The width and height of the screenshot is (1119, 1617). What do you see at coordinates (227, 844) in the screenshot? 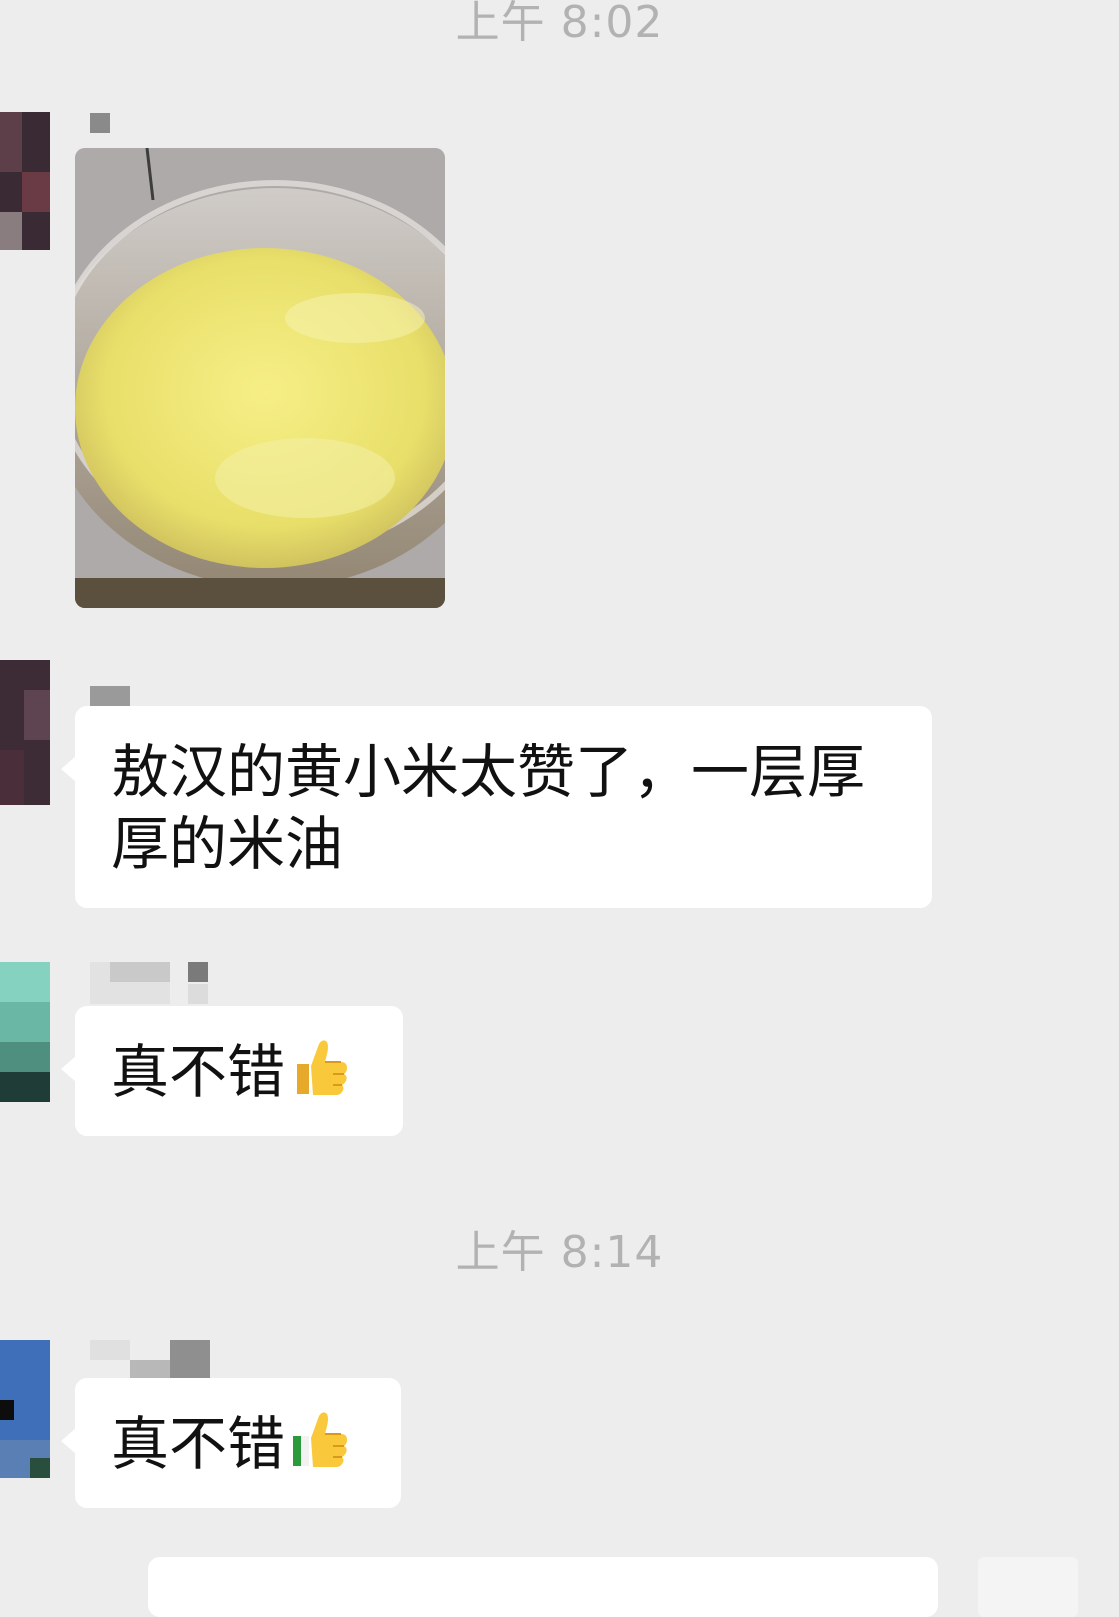
I see `message-text-line2: 厚的米油` at bounding box center [227, 844].